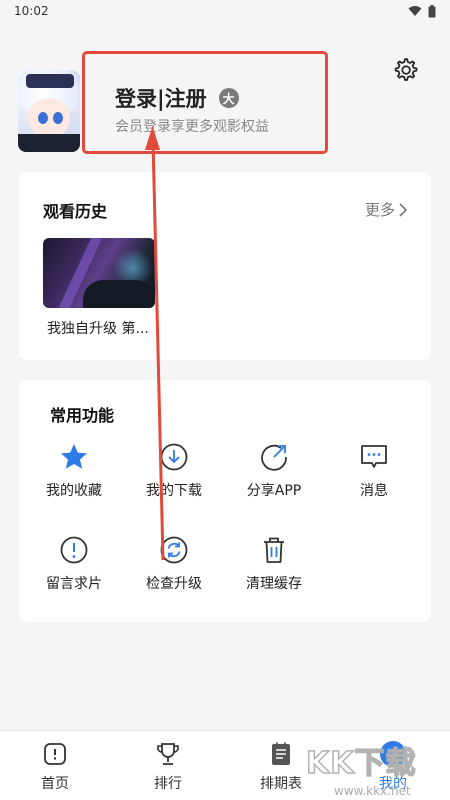  I want to click on message-icon, so click(374, 456).